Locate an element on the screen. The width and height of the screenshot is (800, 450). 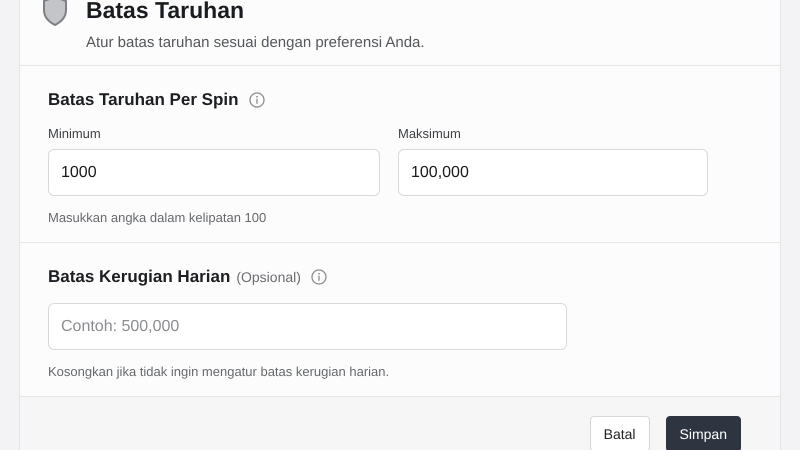
shield-icon is located at coordinates (55, 13).